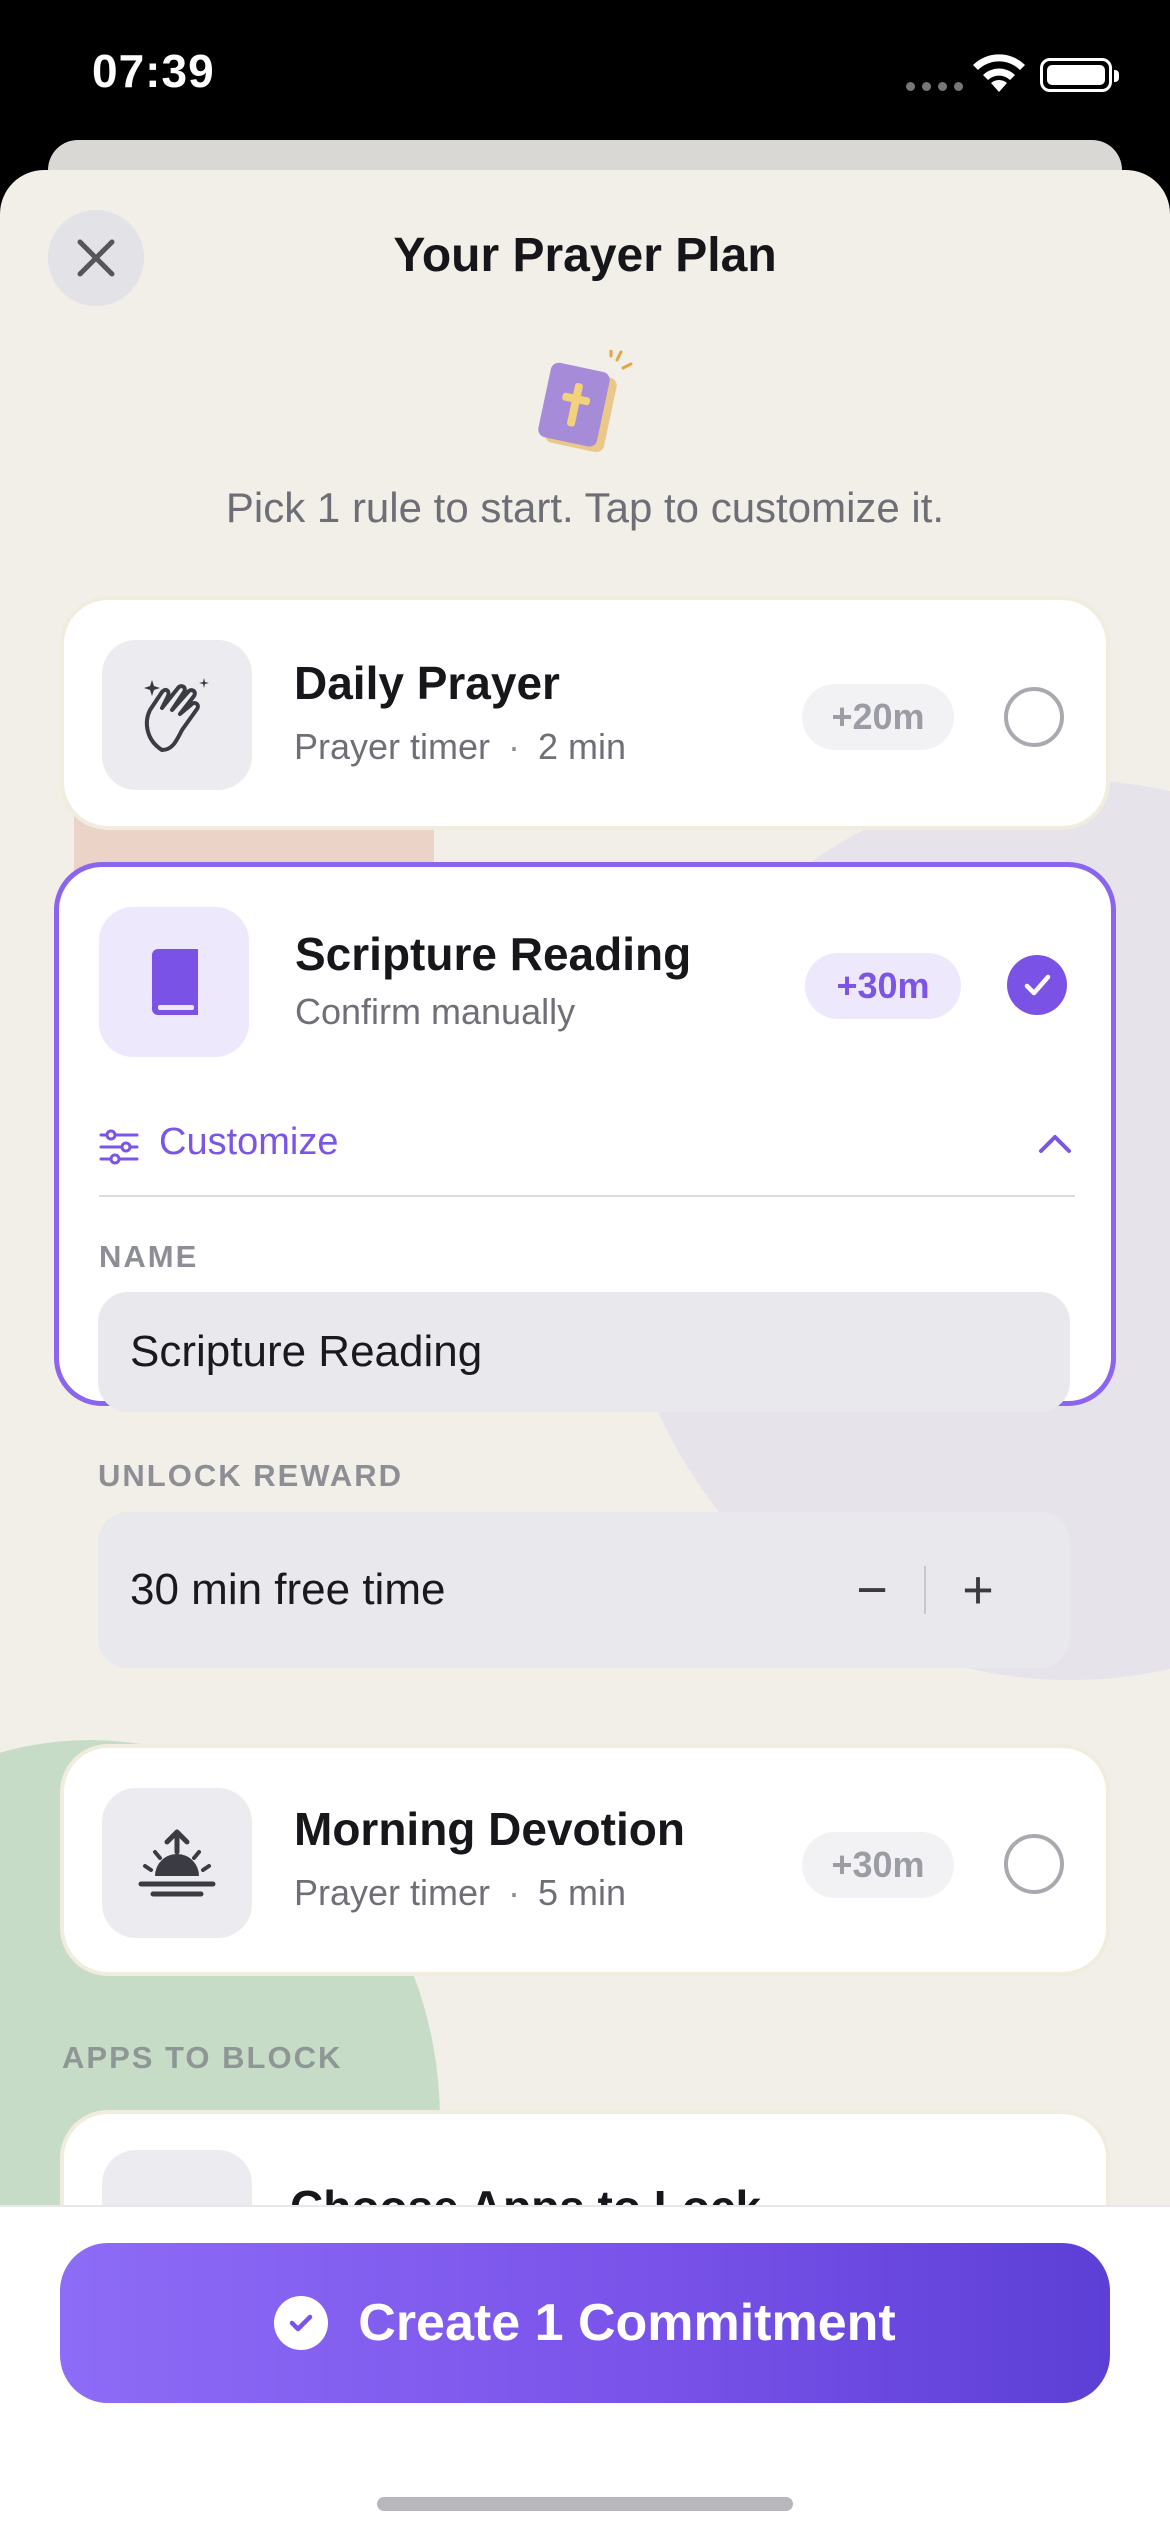 Image resolution: width=1170 pixels, height=2532 pixels. What do you see at coordinates (582, 746) in the screenshot?
I see `rule-duration: 2 min` at bounding box center [582, 746].